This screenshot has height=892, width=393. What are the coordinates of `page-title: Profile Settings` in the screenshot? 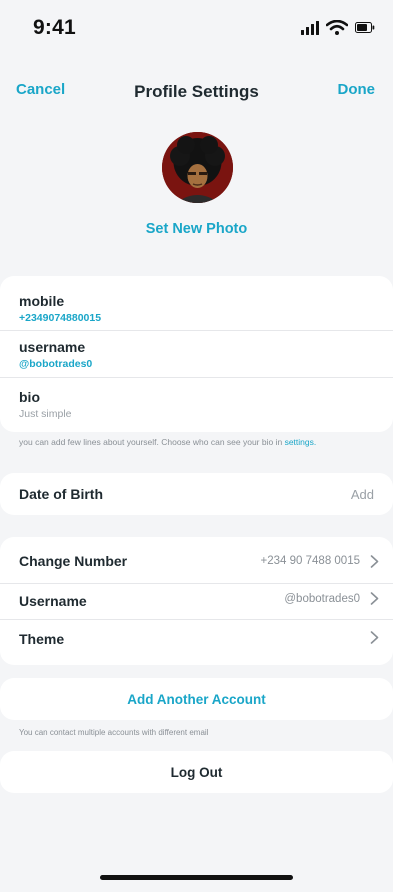 It's located at (196, 91).